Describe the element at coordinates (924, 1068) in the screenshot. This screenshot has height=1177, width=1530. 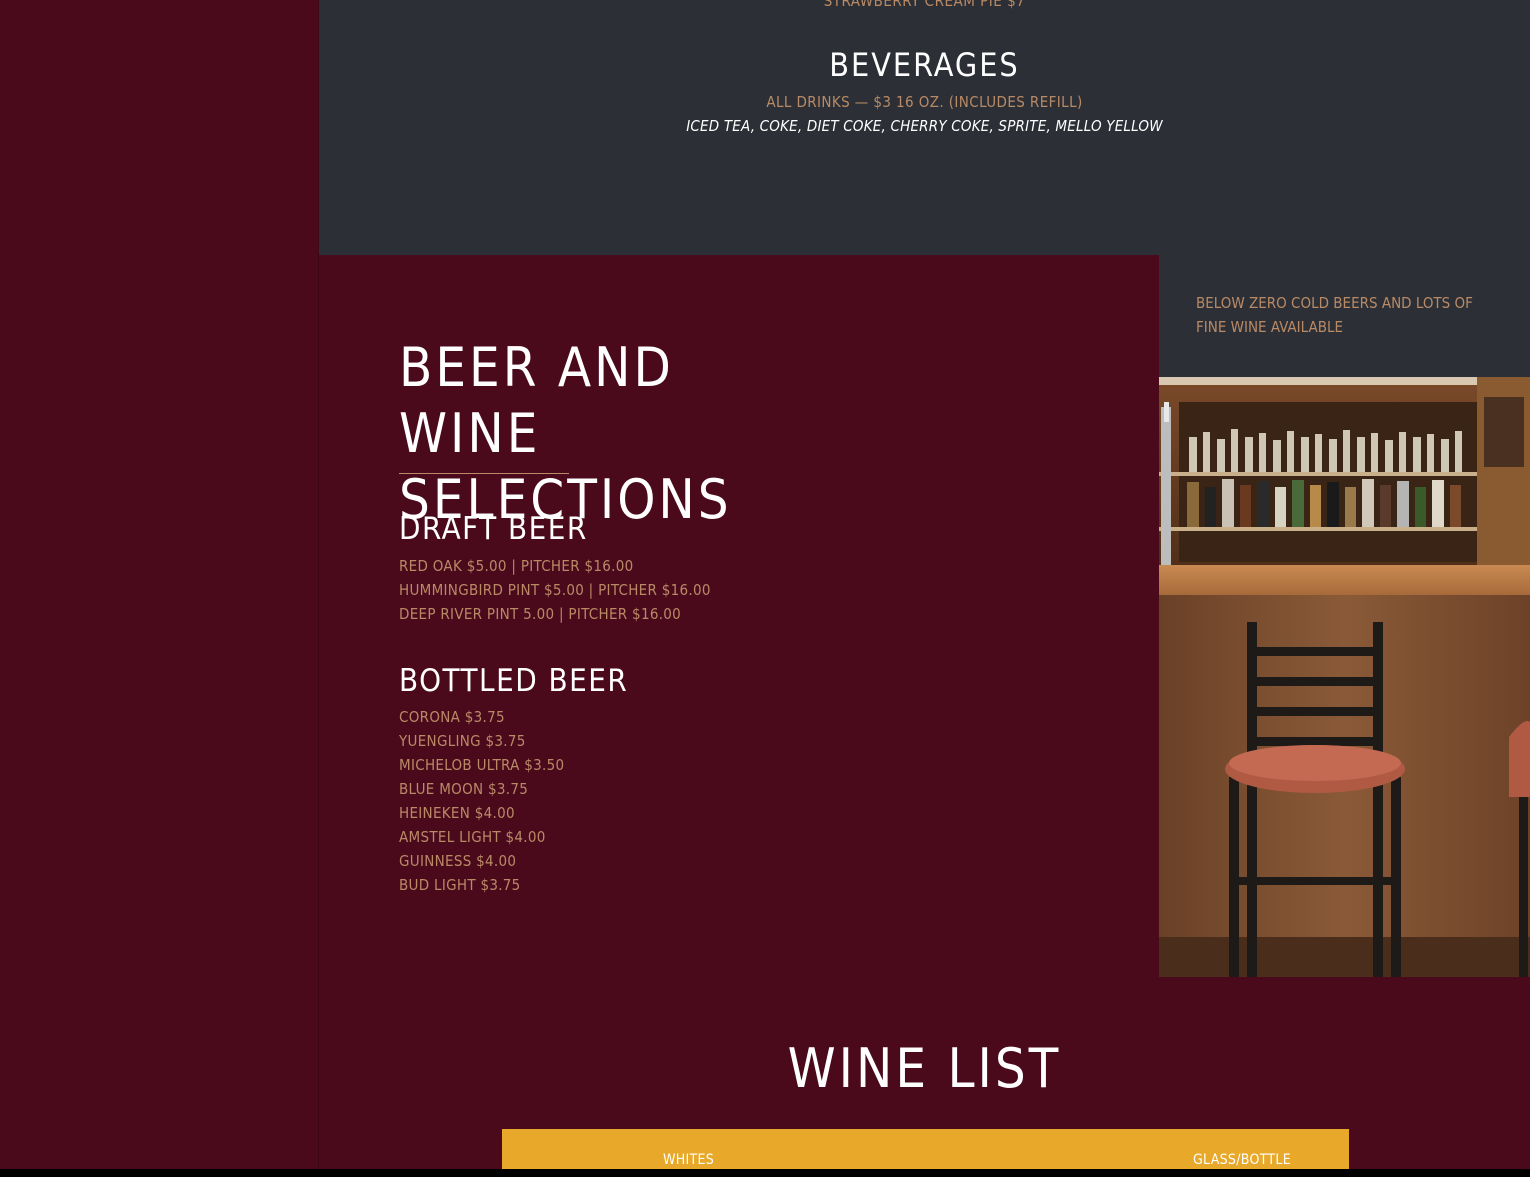
I see `wine-list-title: WINE LIST` at that location.